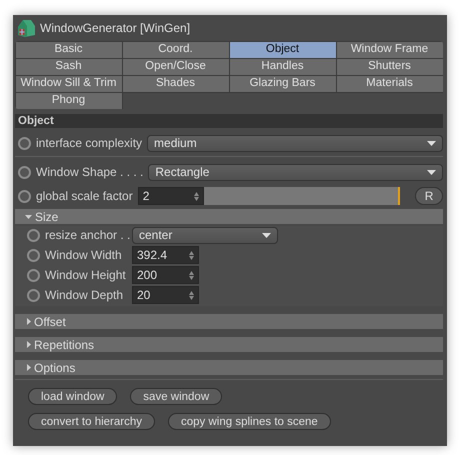  I want to click on parameter-label: Window Shape . . . ., so click(90, 172).